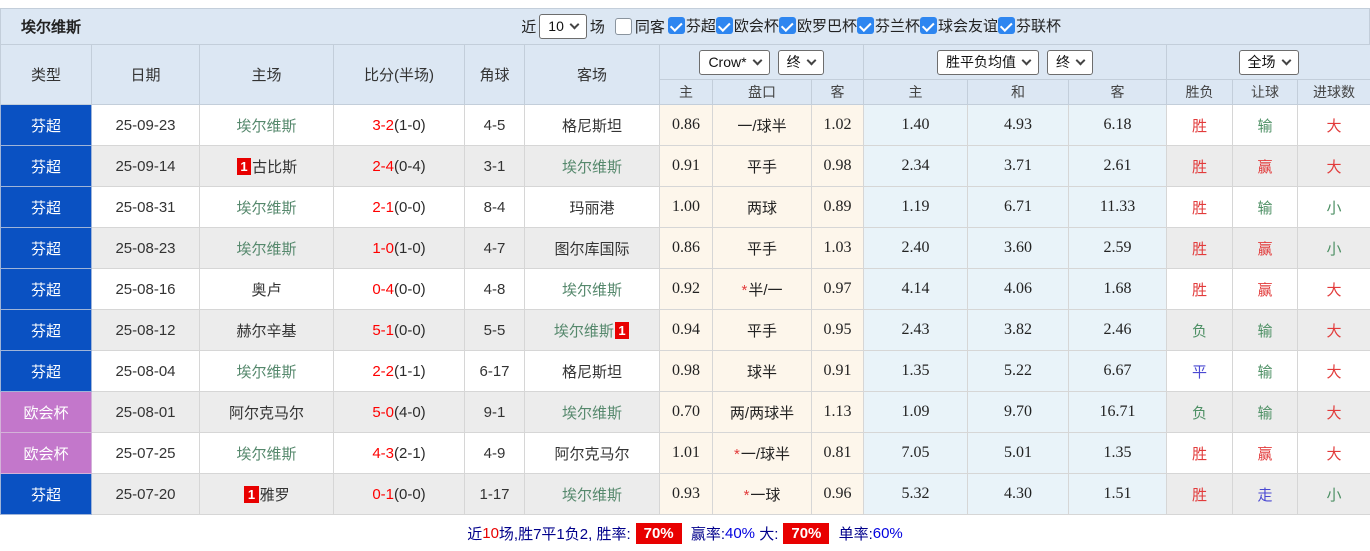  What do you see at coordinates (818, 25) in the screenshot?
I see `league-filter-item: 欧罗巴杯` at bounding box center [818, 25].